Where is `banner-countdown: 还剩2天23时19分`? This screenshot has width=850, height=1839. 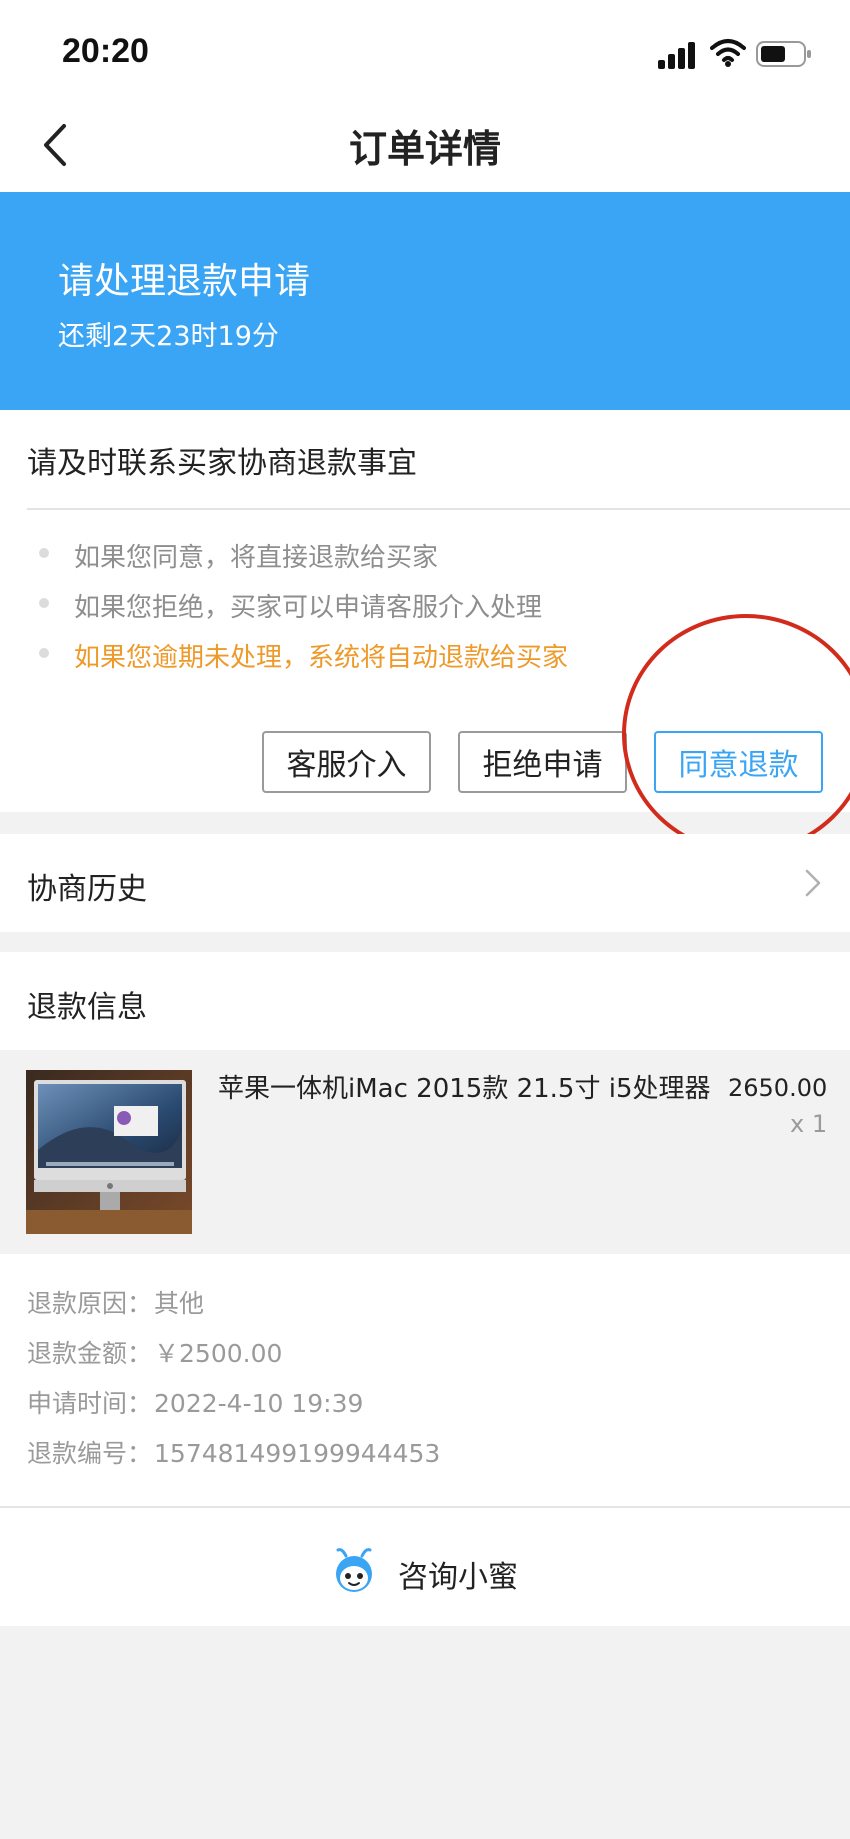 banner-countdown: 还剩2天23时19分 is located at coordinates (168, 336).